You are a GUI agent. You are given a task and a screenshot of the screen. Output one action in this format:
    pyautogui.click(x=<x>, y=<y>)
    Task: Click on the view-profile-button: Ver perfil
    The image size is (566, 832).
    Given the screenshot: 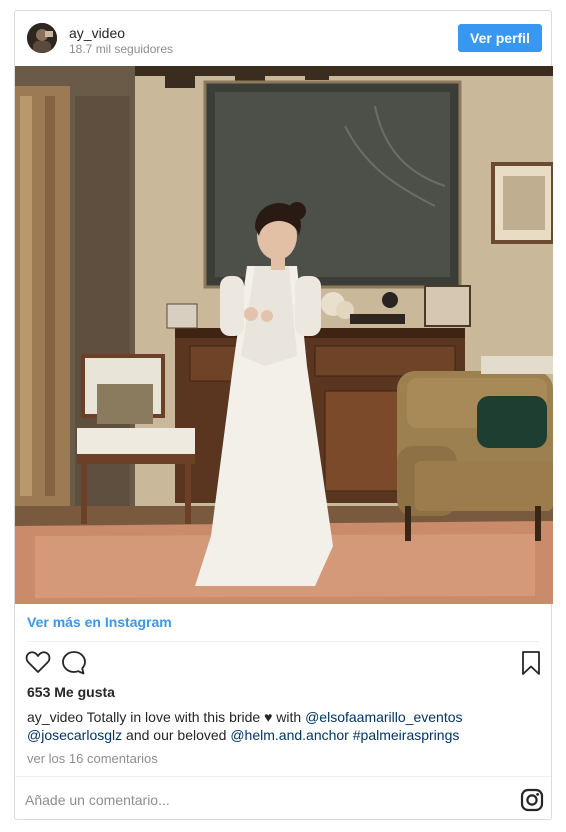 What is the action you would take?
    pyautogui.click(x=500, y=38)
    